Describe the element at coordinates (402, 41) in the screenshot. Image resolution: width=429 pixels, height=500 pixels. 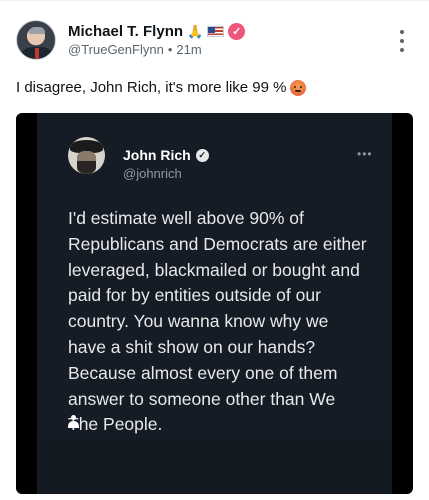
I see `more-vertical-icon` at that location.